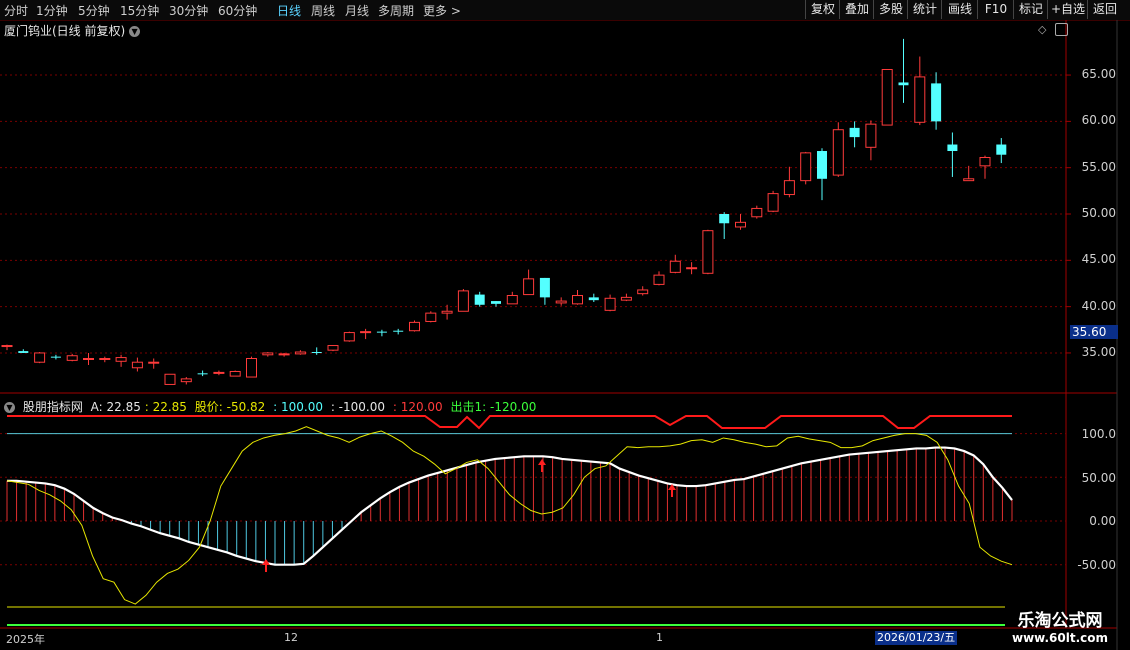  Describe the element at coordinates (230, 407) in the screenshot. I see `indicator-stock-price: 股价: -50.82` at that location.